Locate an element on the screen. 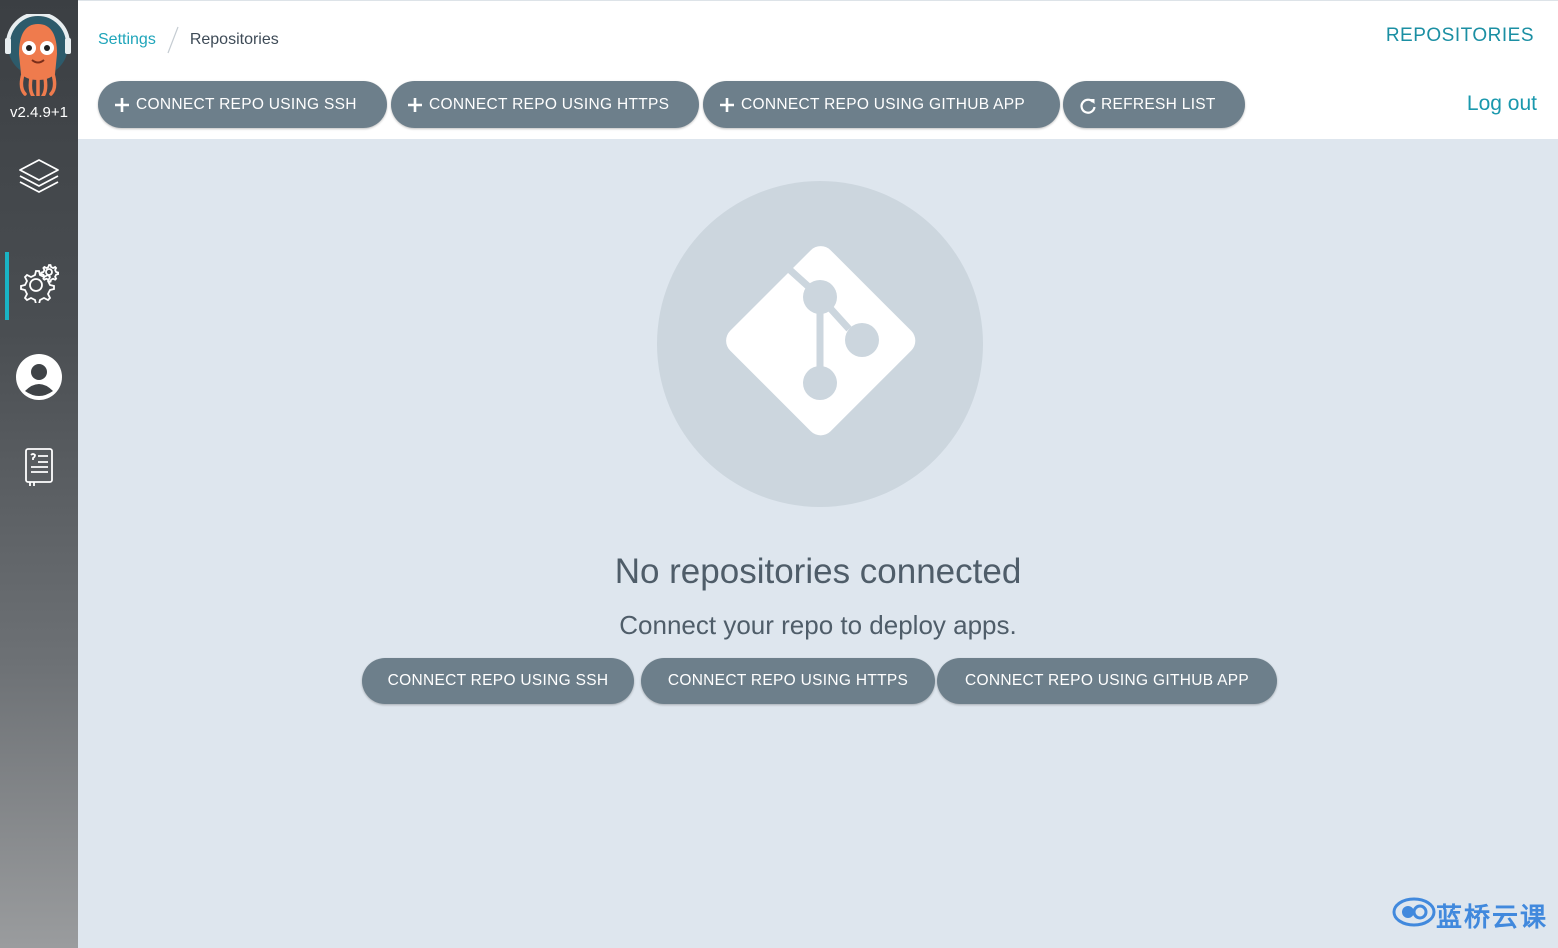 The image size is (1558, 948). sidebar-item-applications is located at coordinates (39, 180).